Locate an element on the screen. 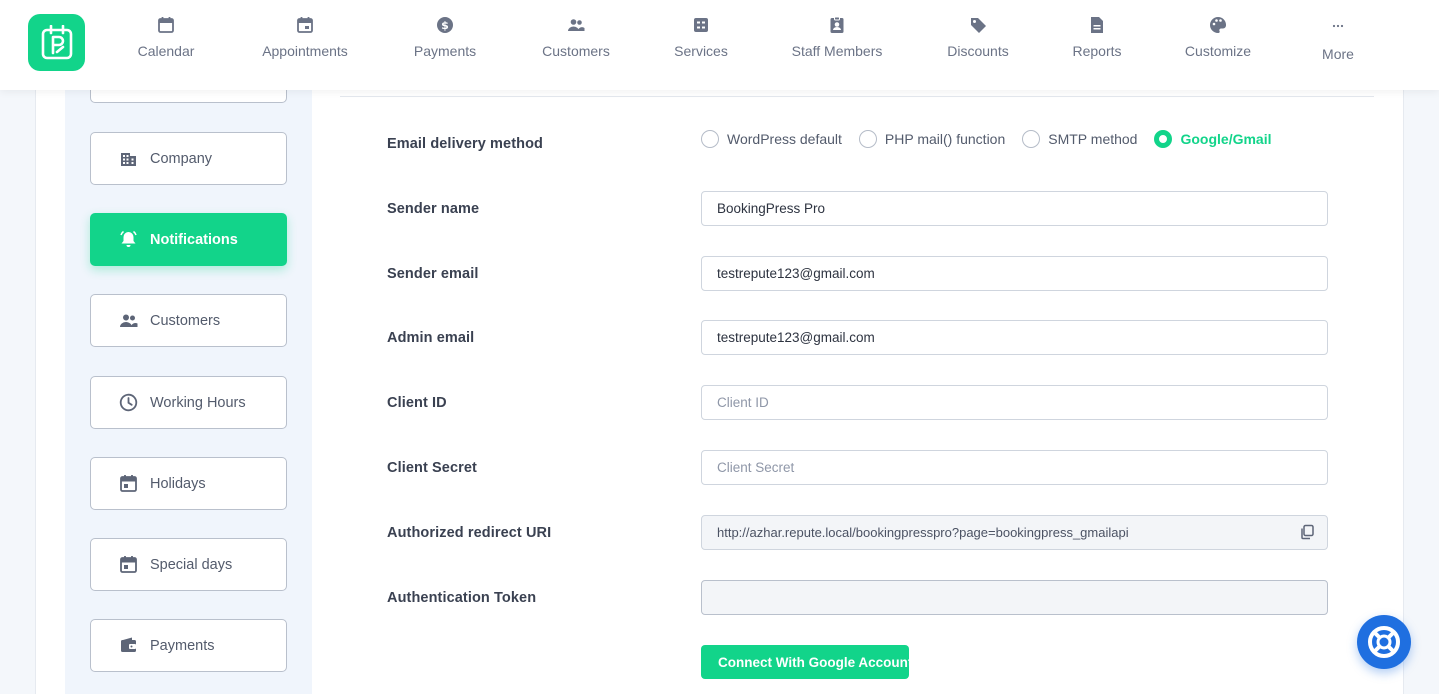 This screenshot has height=694, width=1439. wallet-icon is located at coordinates (128, 644).